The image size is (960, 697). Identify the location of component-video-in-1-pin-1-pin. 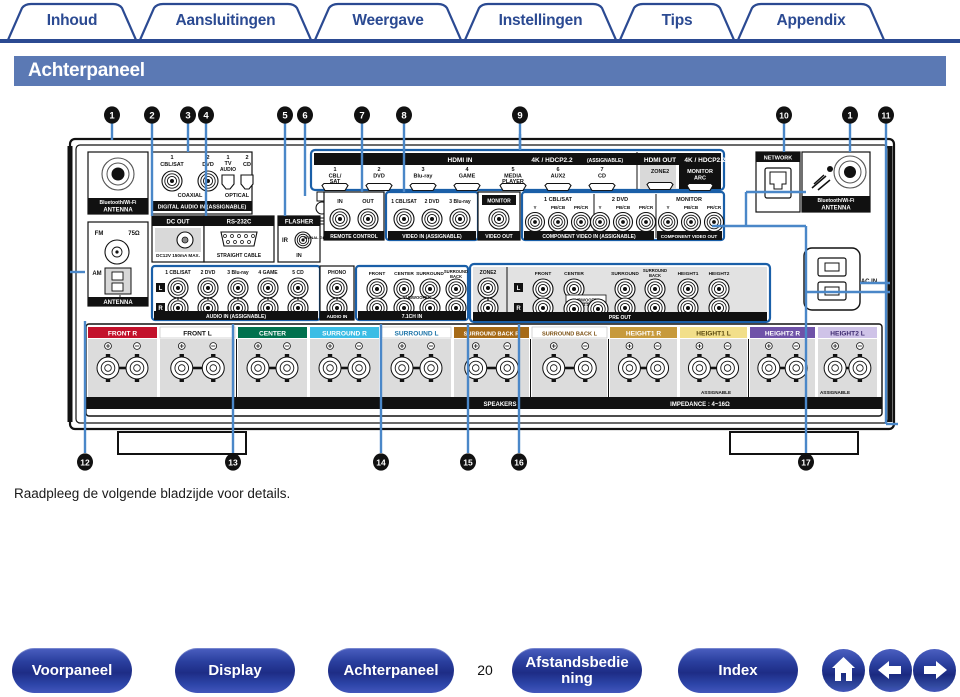
(535, 222).